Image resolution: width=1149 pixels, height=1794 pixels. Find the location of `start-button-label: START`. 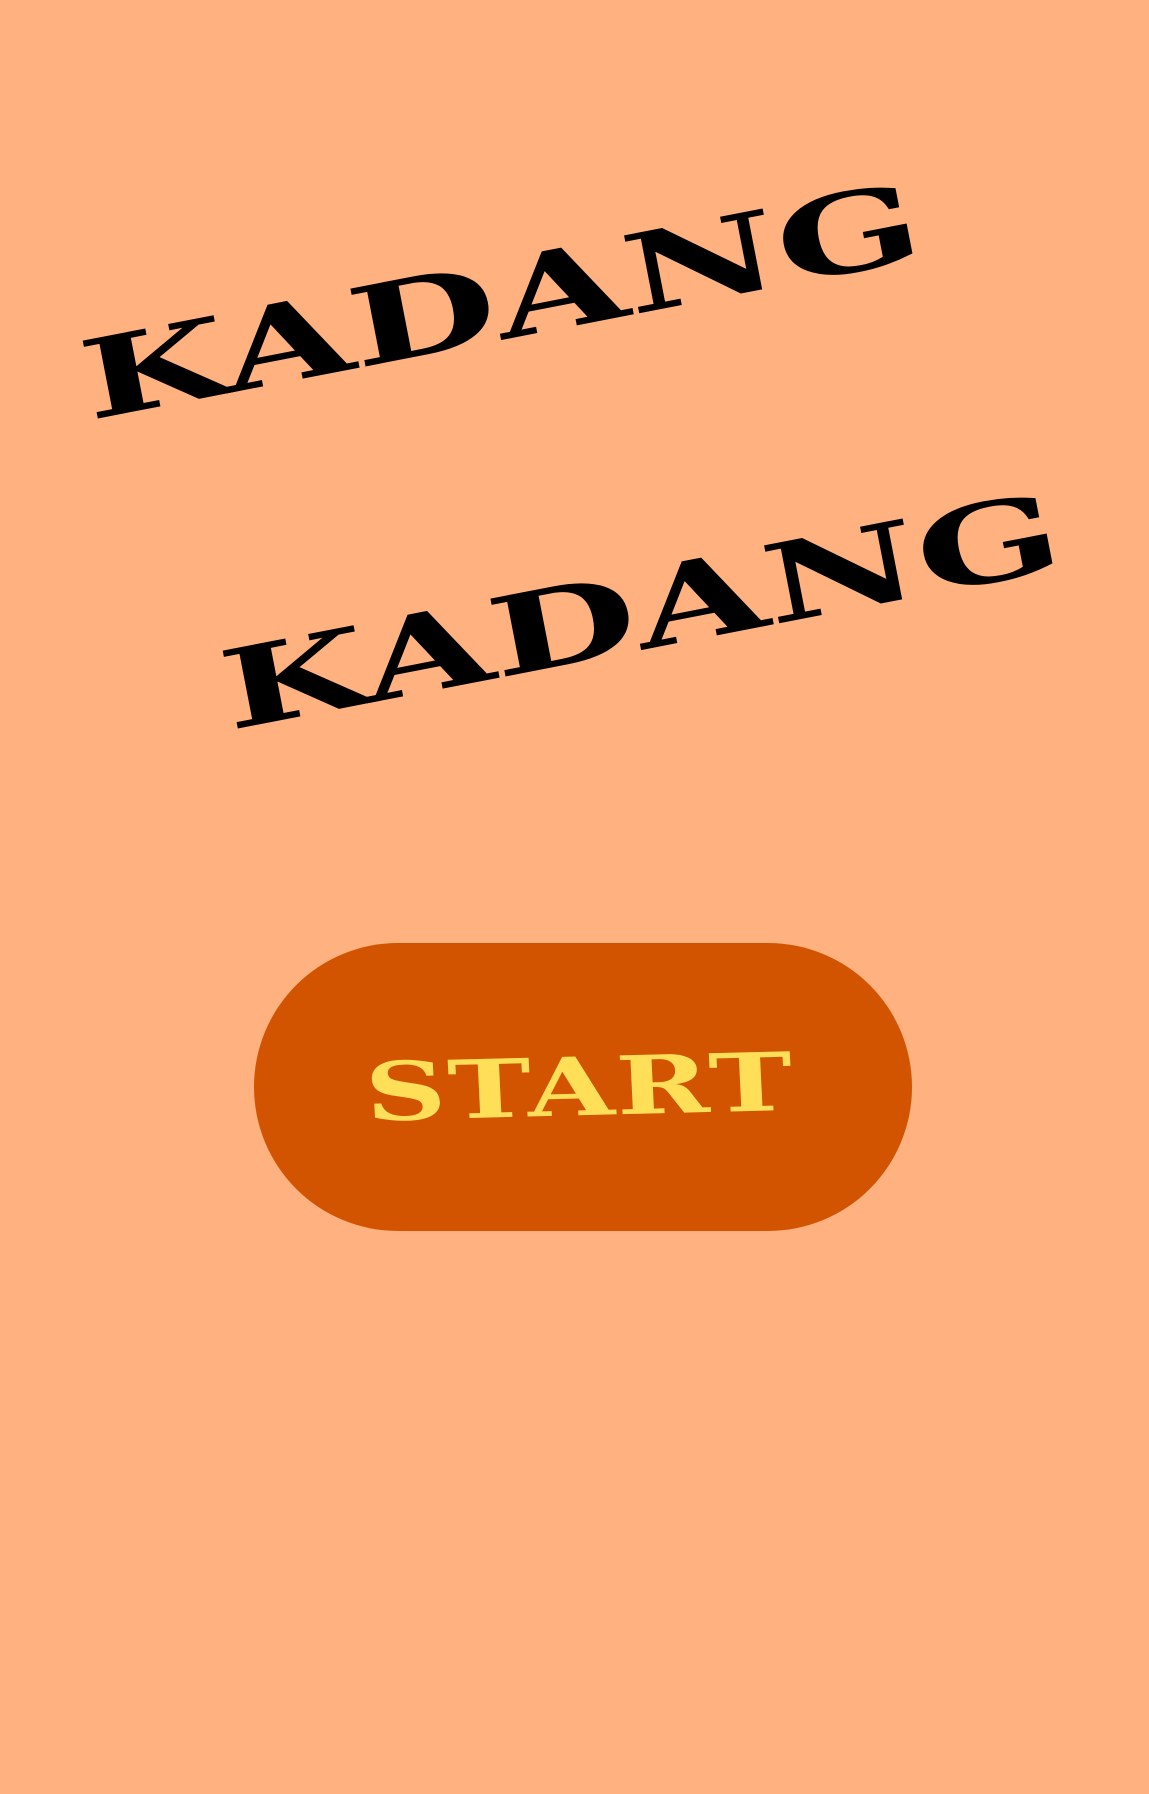

start-button-label: START is located at coordinates (580, 1087).